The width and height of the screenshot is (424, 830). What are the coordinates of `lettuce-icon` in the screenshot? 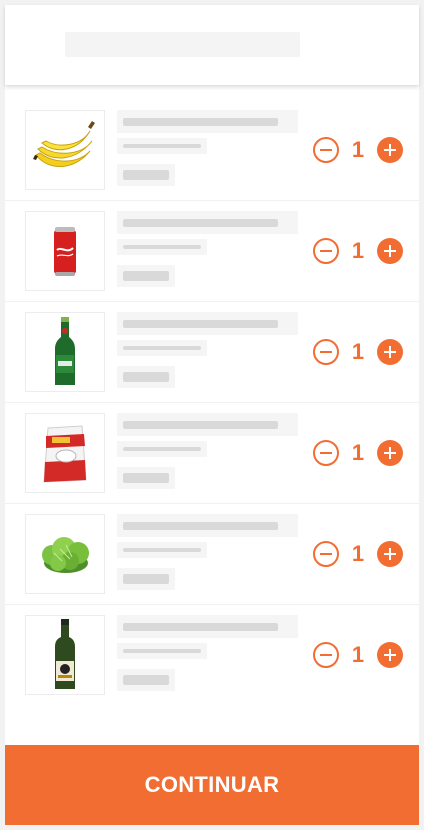 It's located at (65, 554).